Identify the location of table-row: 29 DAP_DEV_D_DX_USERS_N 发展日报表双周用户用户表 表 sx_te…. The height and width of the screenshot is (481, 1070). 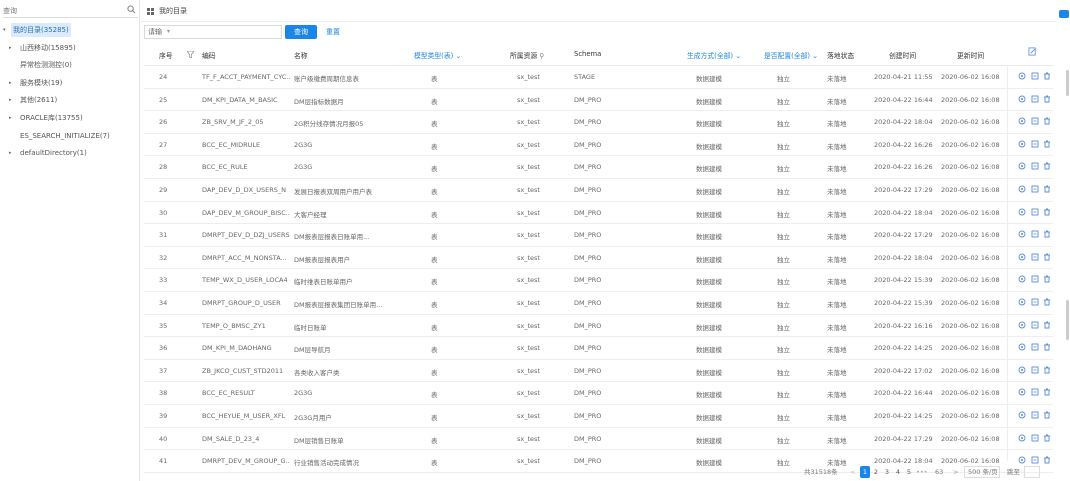
(598, 190).